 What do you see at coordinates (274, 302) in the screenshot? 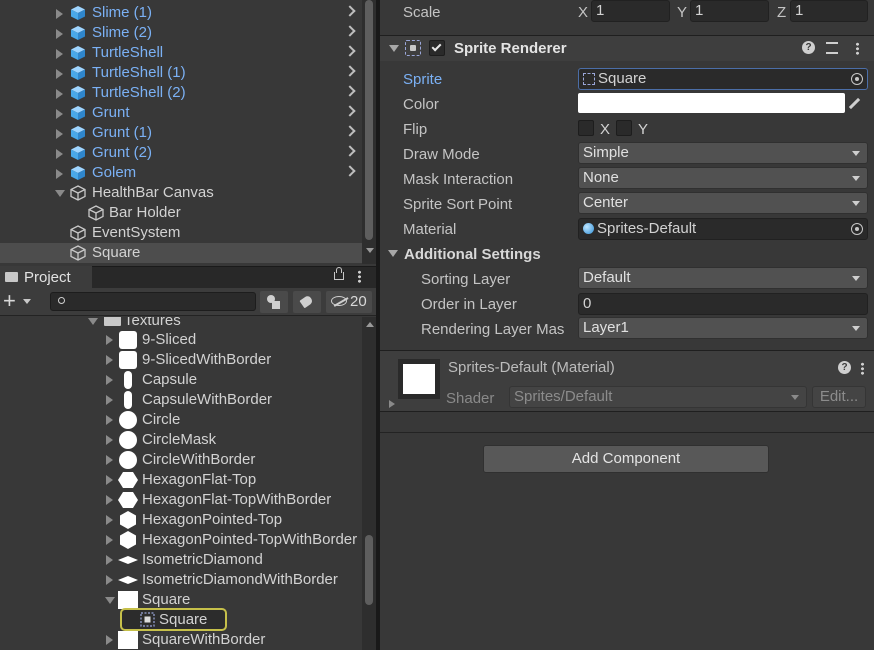
I see `filter-by-type-button` at bounding box center [274, 302].